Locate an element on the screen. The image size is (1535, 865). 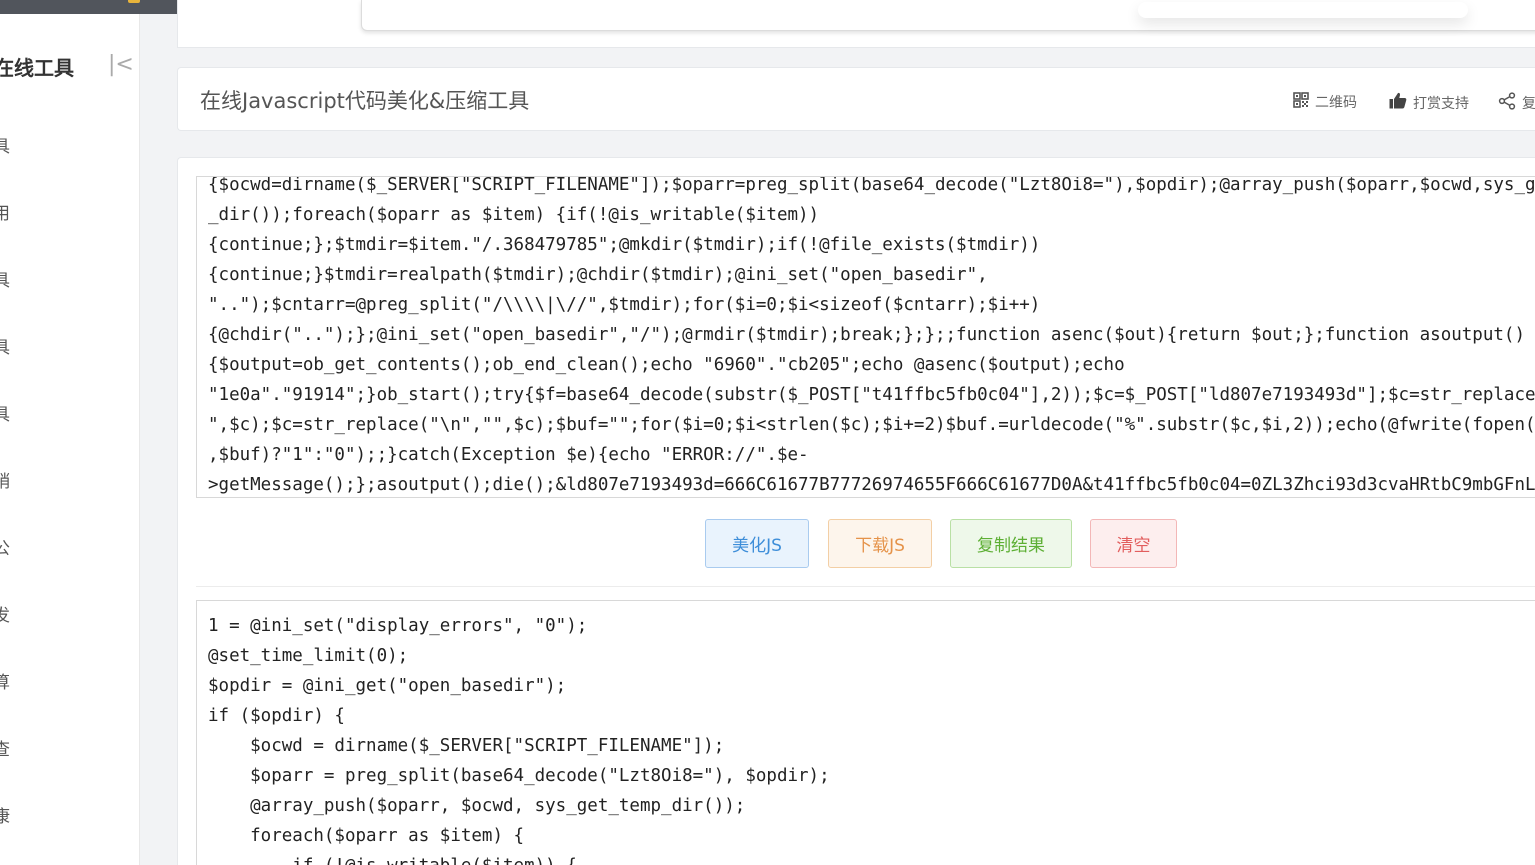
page-title: 在线Javascript代码美化&压缩工具 is located at coordinates (365, 101).